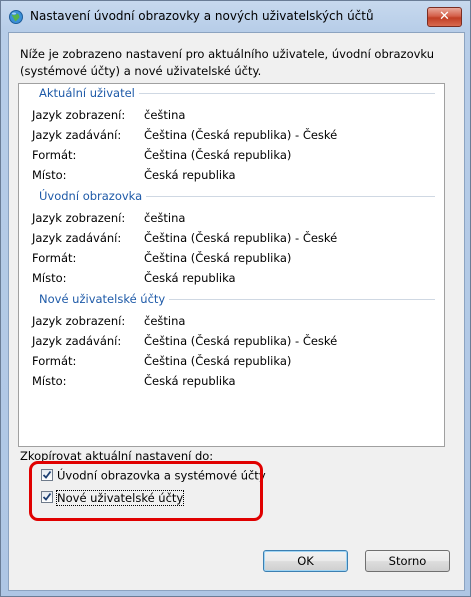  What do you see at coordinates (407, 561) in the screenshot?
I see `cancel-button: Storno` at bounding box center [407, 561].